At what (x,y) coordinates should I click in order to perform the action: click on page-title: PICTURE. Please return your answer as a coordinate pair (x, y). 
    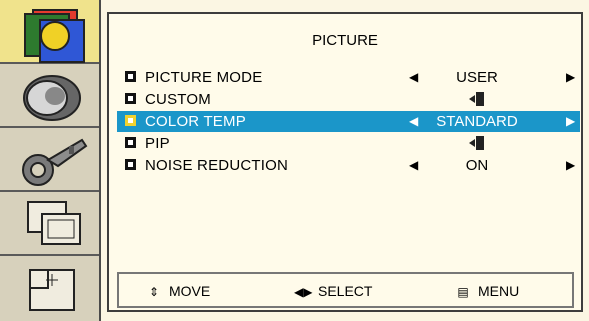
    Looking at the image, I should click on (345, 40).